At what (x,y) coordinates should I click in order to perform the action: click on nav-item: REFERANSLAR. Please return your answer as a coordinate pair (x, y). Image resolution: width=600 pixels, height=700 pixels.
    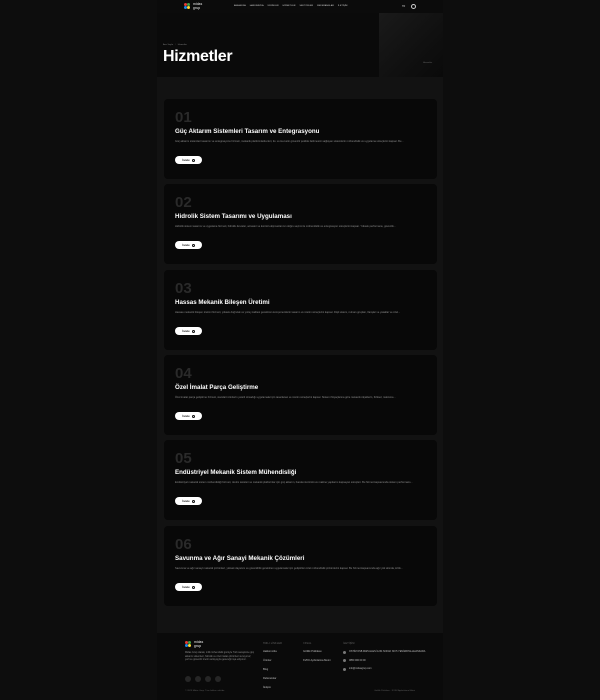
    Looking at the image, I should click on (325, 6).